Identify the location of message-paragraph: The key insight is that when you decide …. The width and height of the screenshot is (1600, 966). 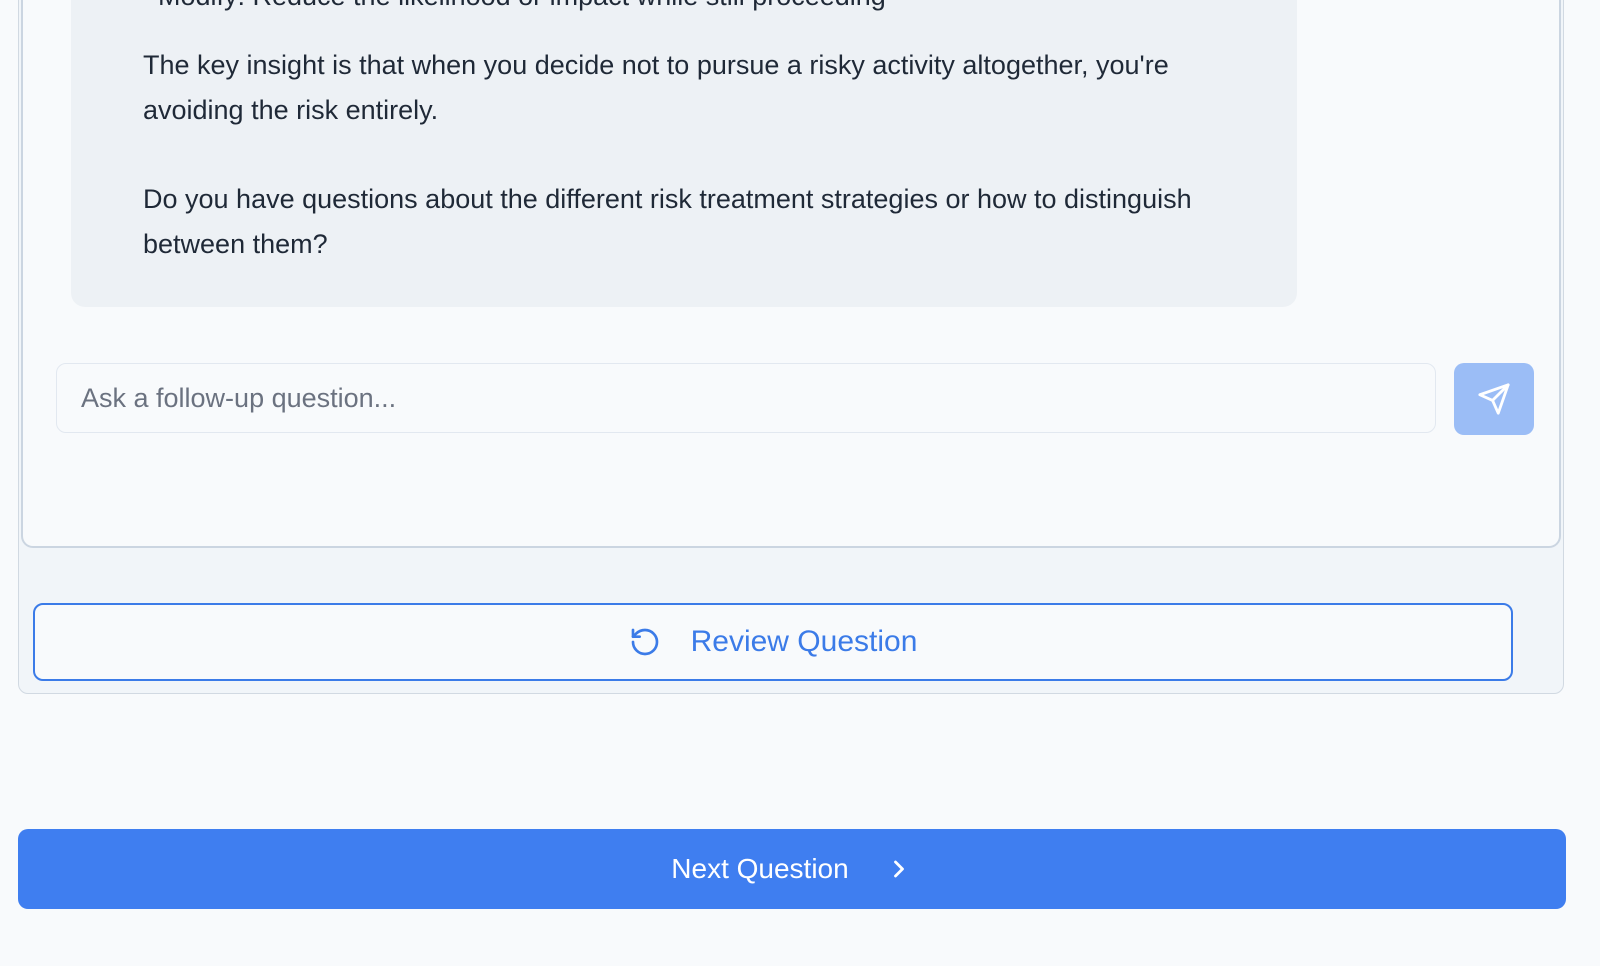
(656, 87).